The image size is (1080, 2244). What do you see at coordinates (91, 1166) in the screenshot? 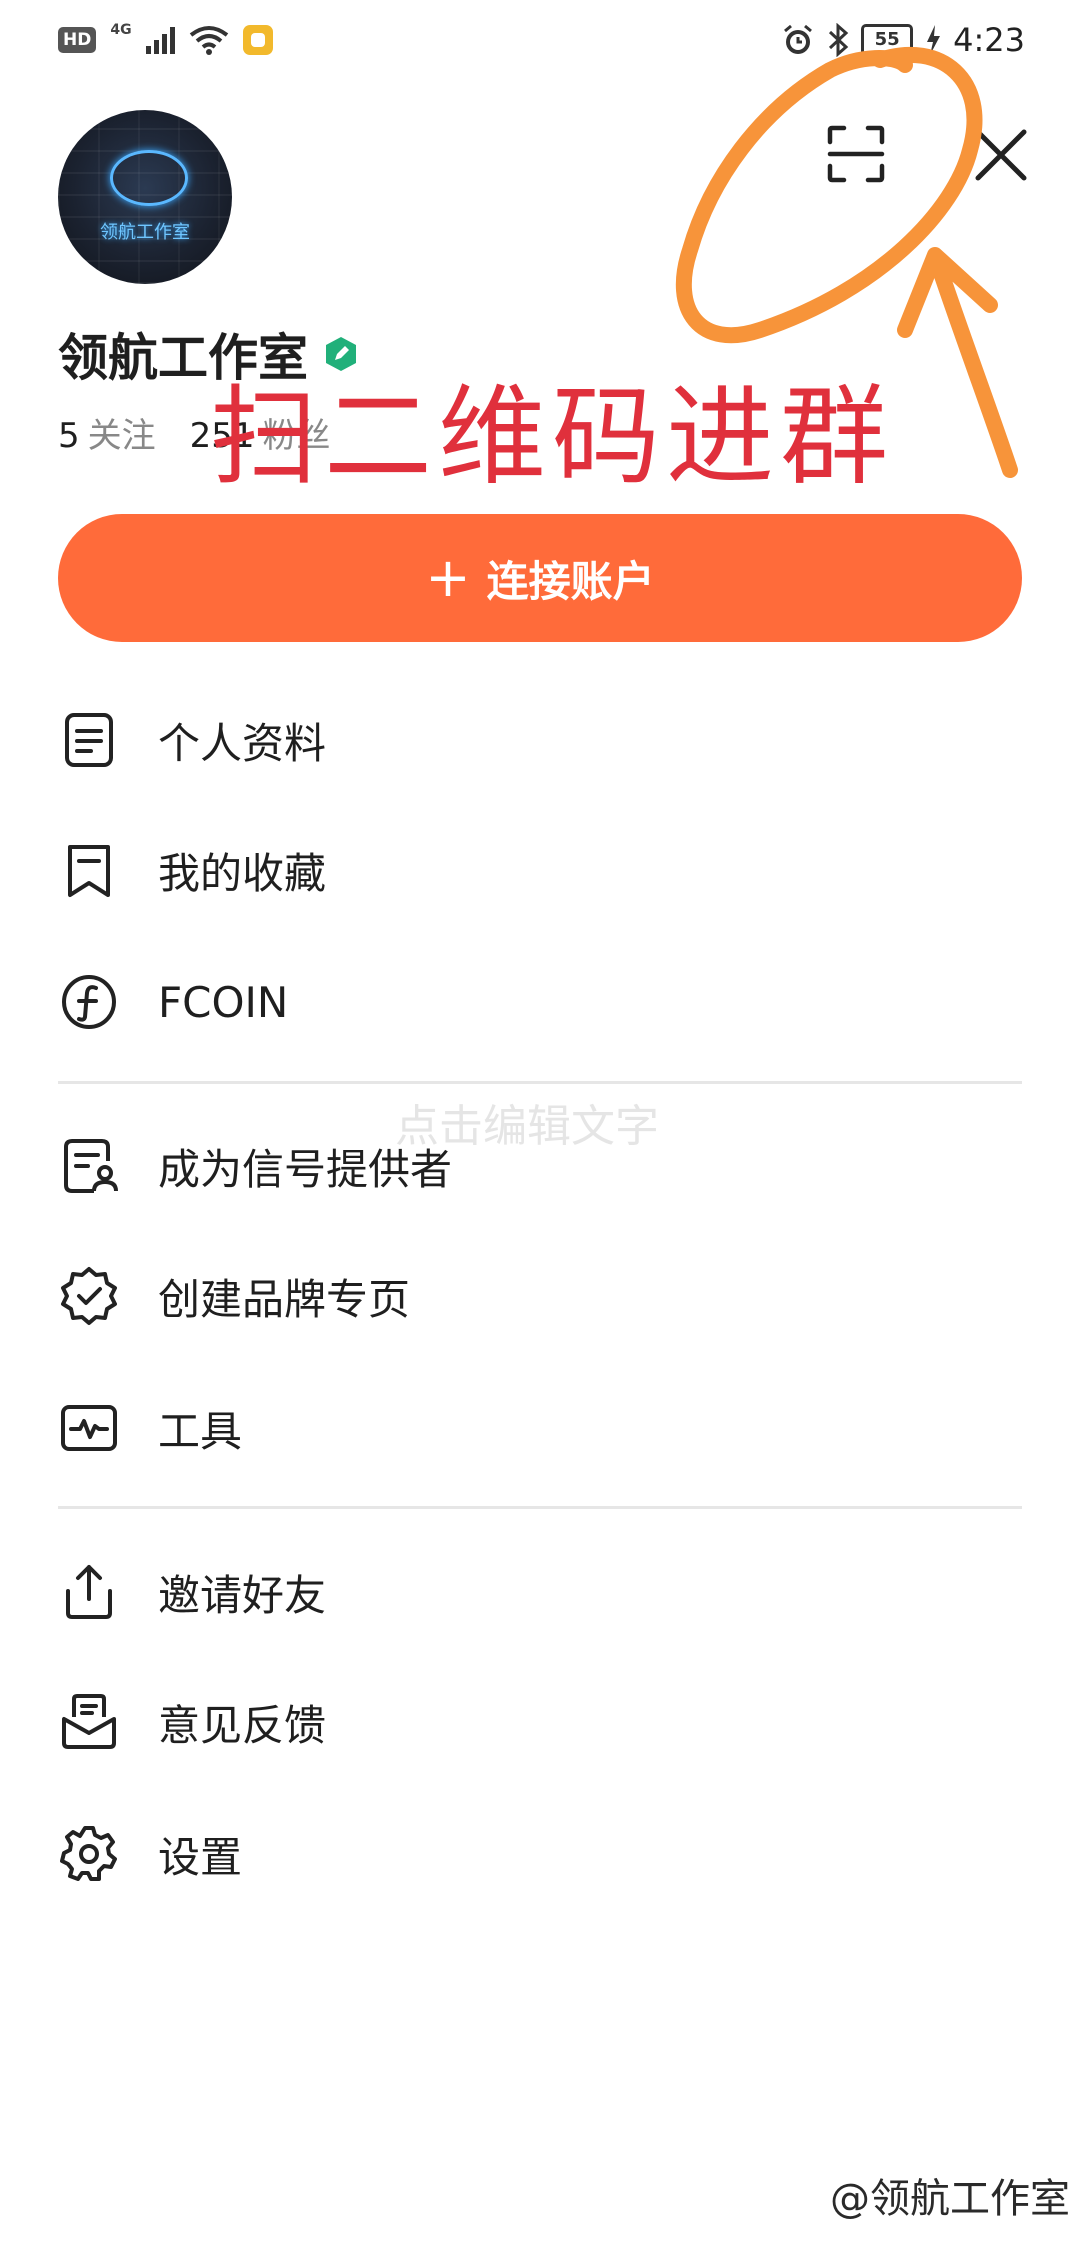
I see `signal-provider-icon` at bounding box center [91, 1166].